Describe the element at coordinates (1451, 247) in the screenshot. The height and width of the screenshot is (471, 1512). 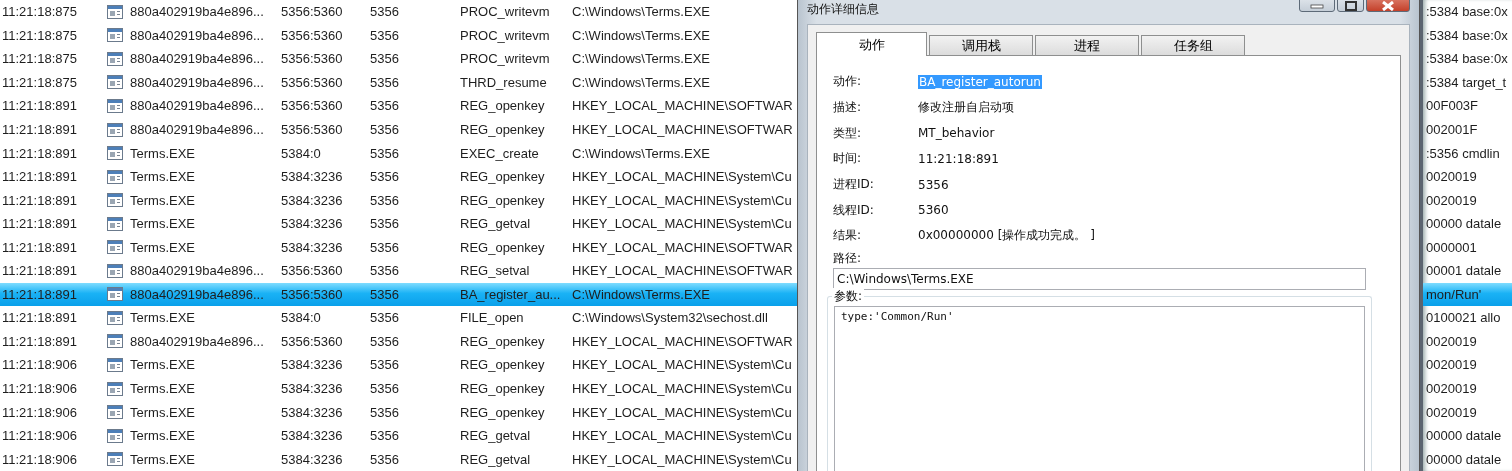
I see `detail-cell: 0000001` at that location.